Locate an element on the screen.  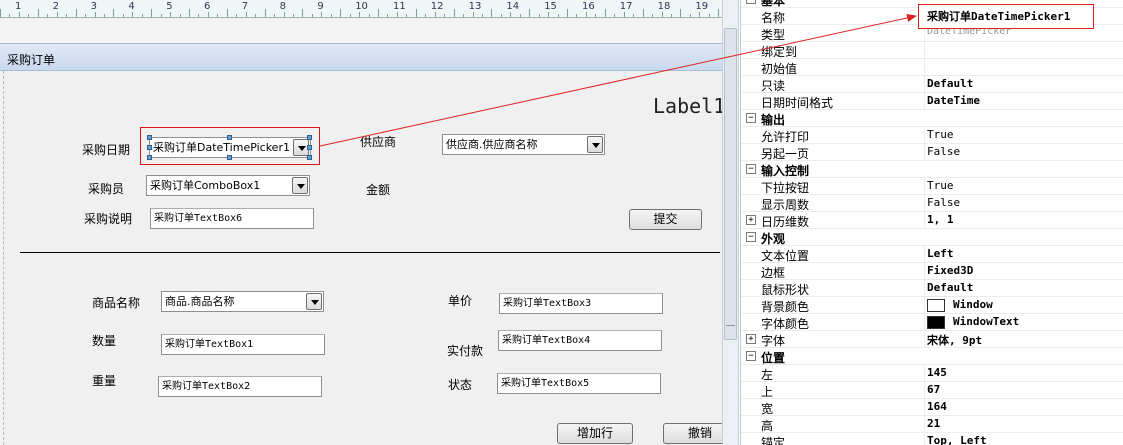
property-value: Top, Left is located at coordinates (957, 439).